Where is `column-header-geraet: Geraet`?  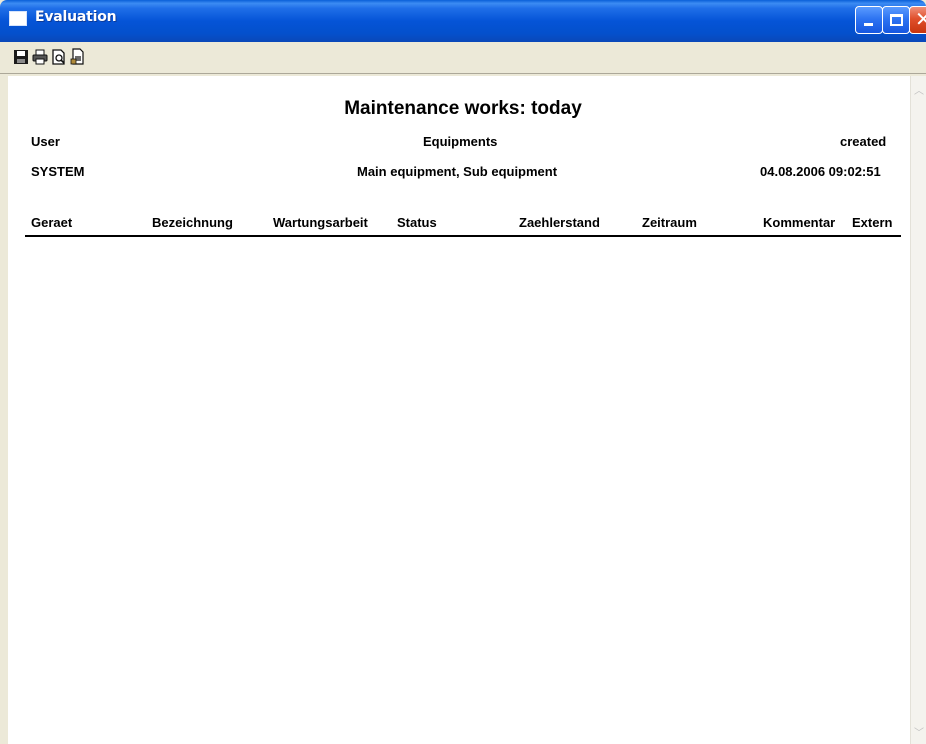
column-header-geraet: Geraet is located at coordinates (52, 222).